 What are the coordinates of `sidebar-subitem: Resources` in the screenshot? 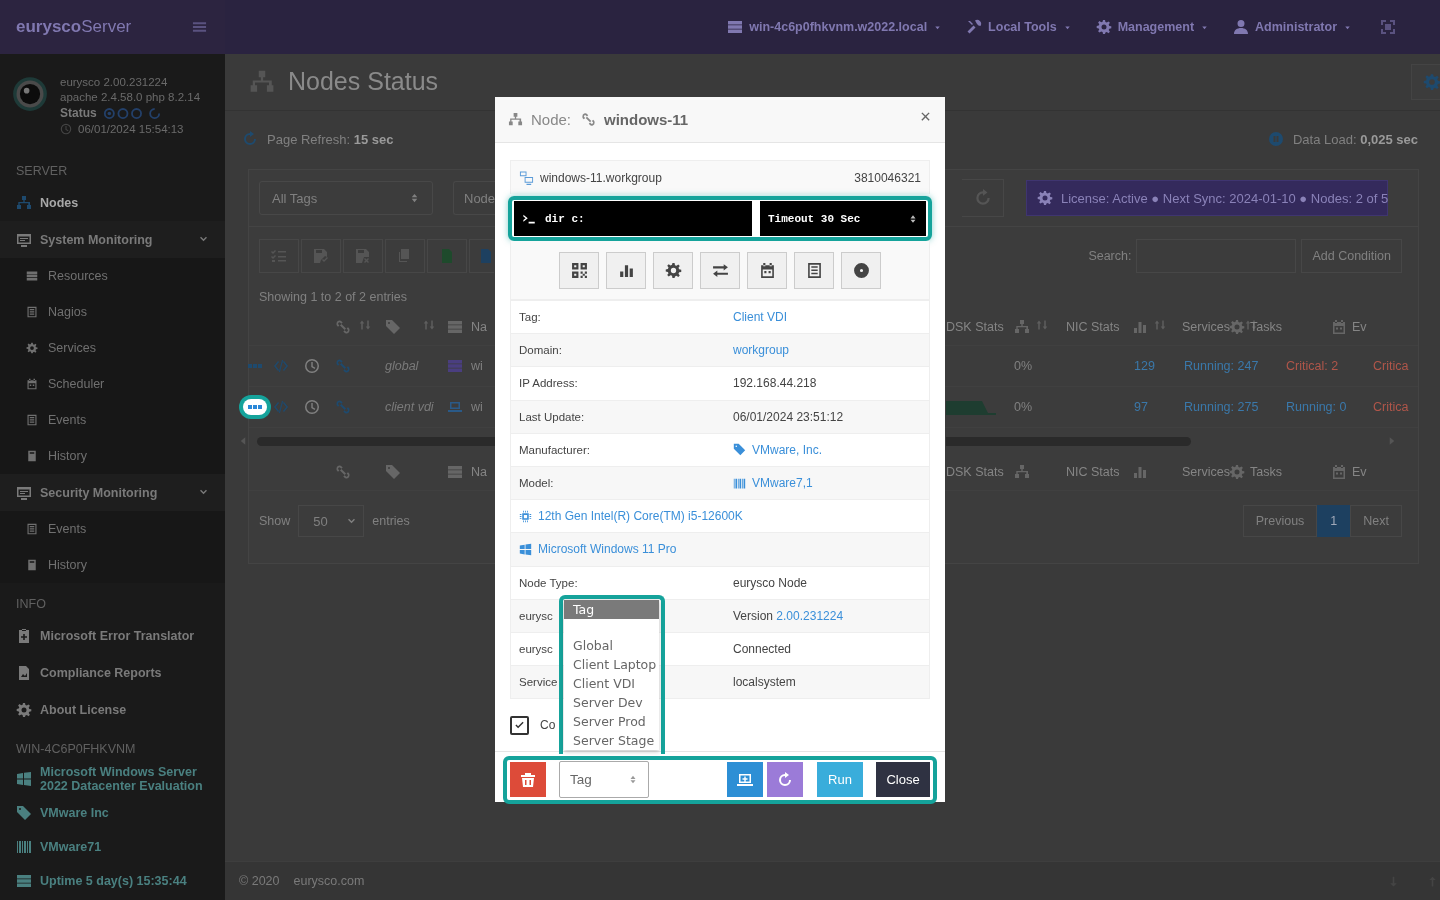 It's located at (112, 276).